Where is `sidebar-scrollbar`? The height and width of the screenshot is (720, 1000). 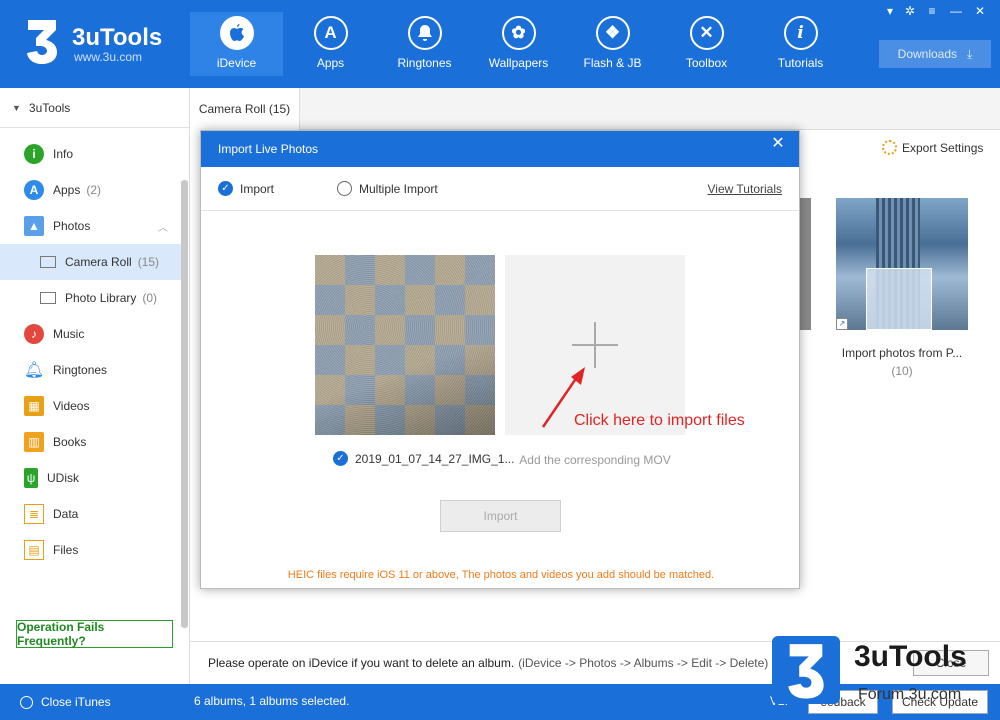
sidebar-scrollbar is located at coordinates (184, 404).